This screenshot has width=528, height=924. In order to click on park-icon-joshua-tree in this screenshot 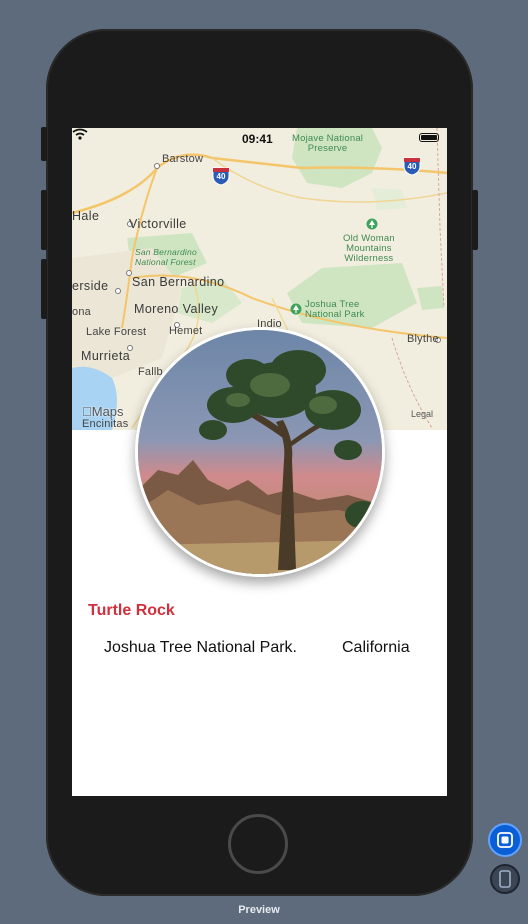, I will do `click(296, 309)`.